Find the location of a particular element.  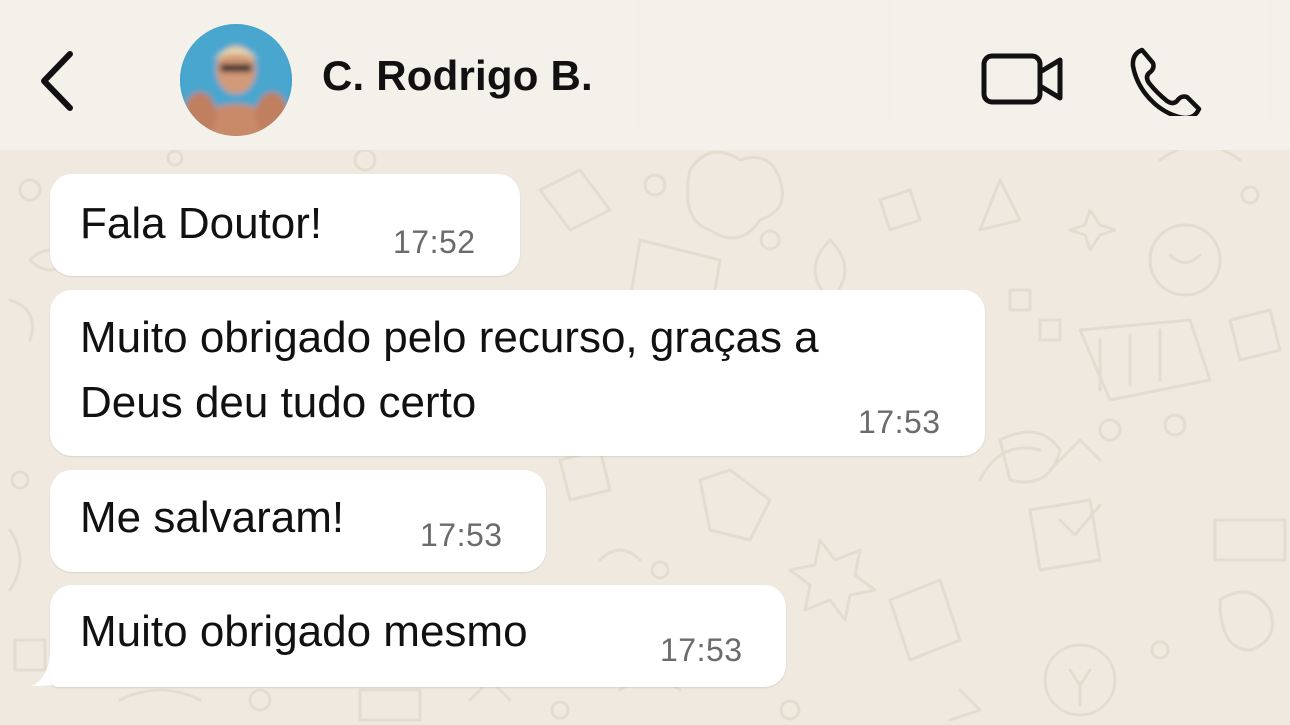

message-text: Muito obrigado mesmo is located at coordinates (304, 631).